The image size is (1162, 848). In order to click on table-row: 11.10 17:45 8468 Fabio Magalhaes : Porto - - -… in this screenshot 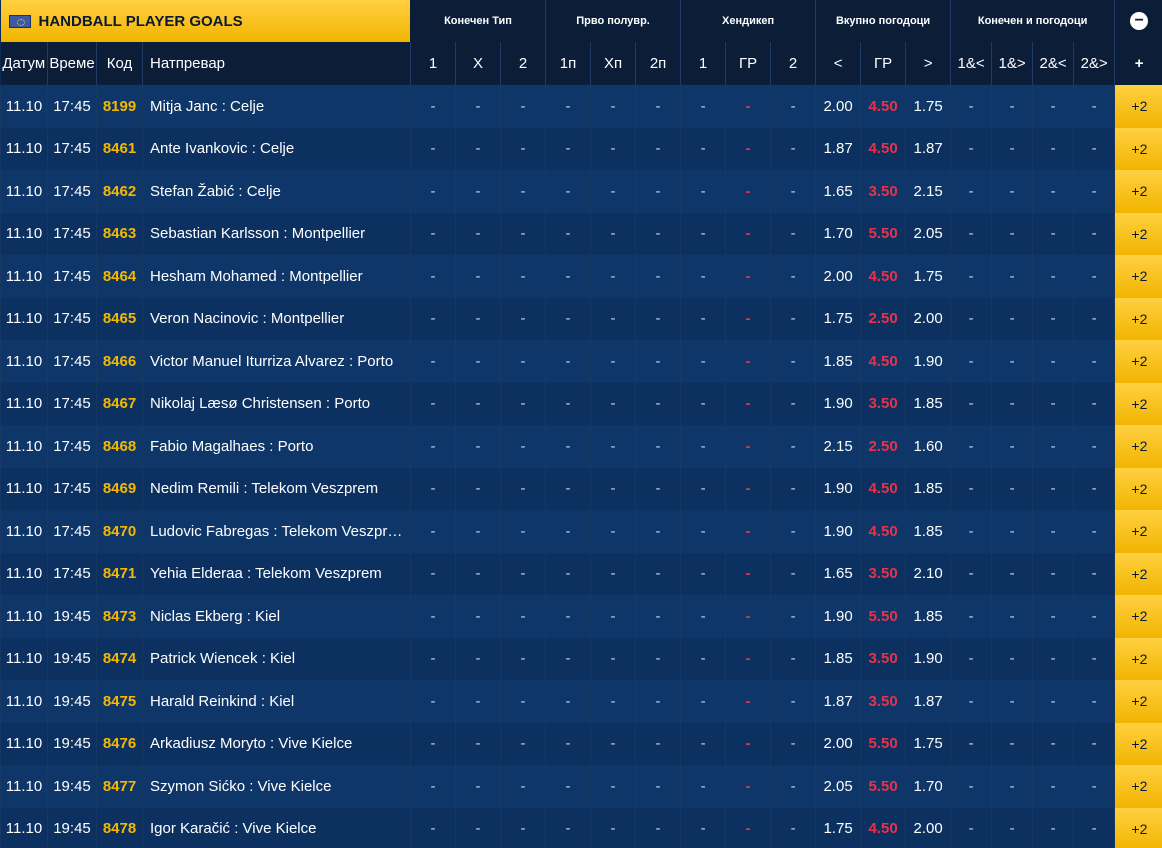, I will do `click(581, 446)`.